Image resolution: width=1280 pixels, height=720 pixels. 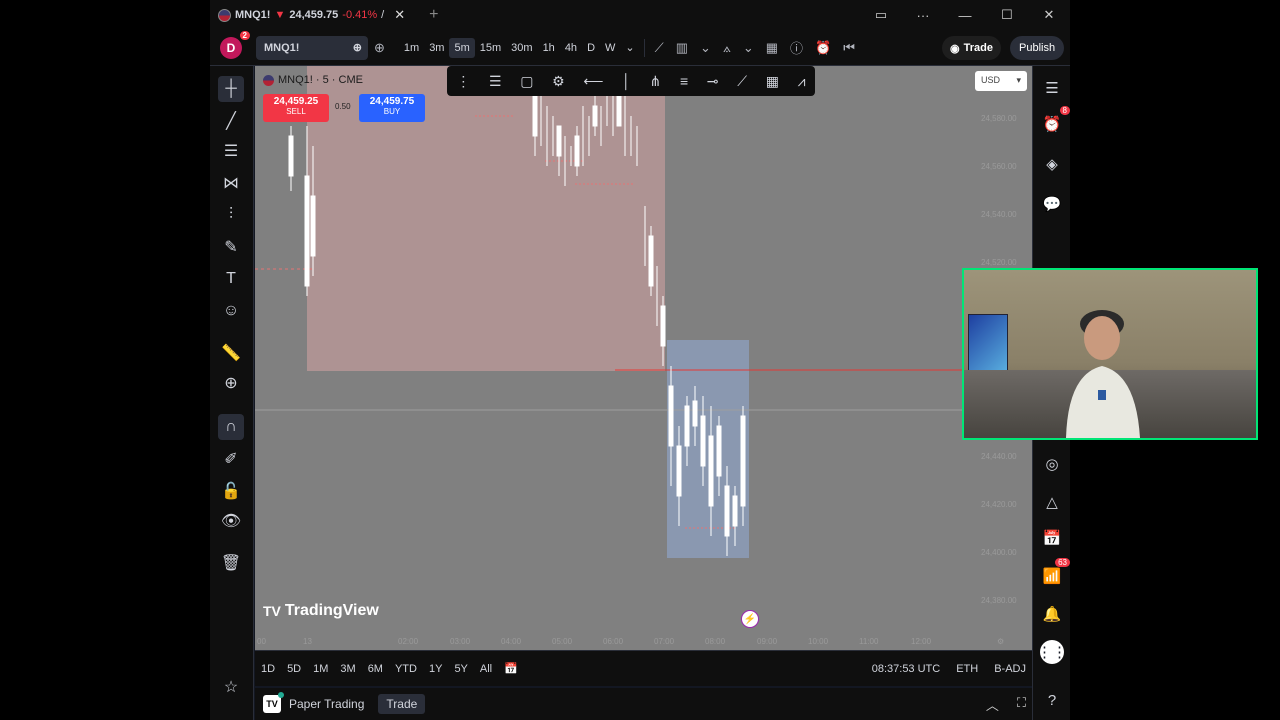 What do you see at coordinates (486, 669) in the screenshot?
I see `range-all: All` at bounding box center [486, 669].